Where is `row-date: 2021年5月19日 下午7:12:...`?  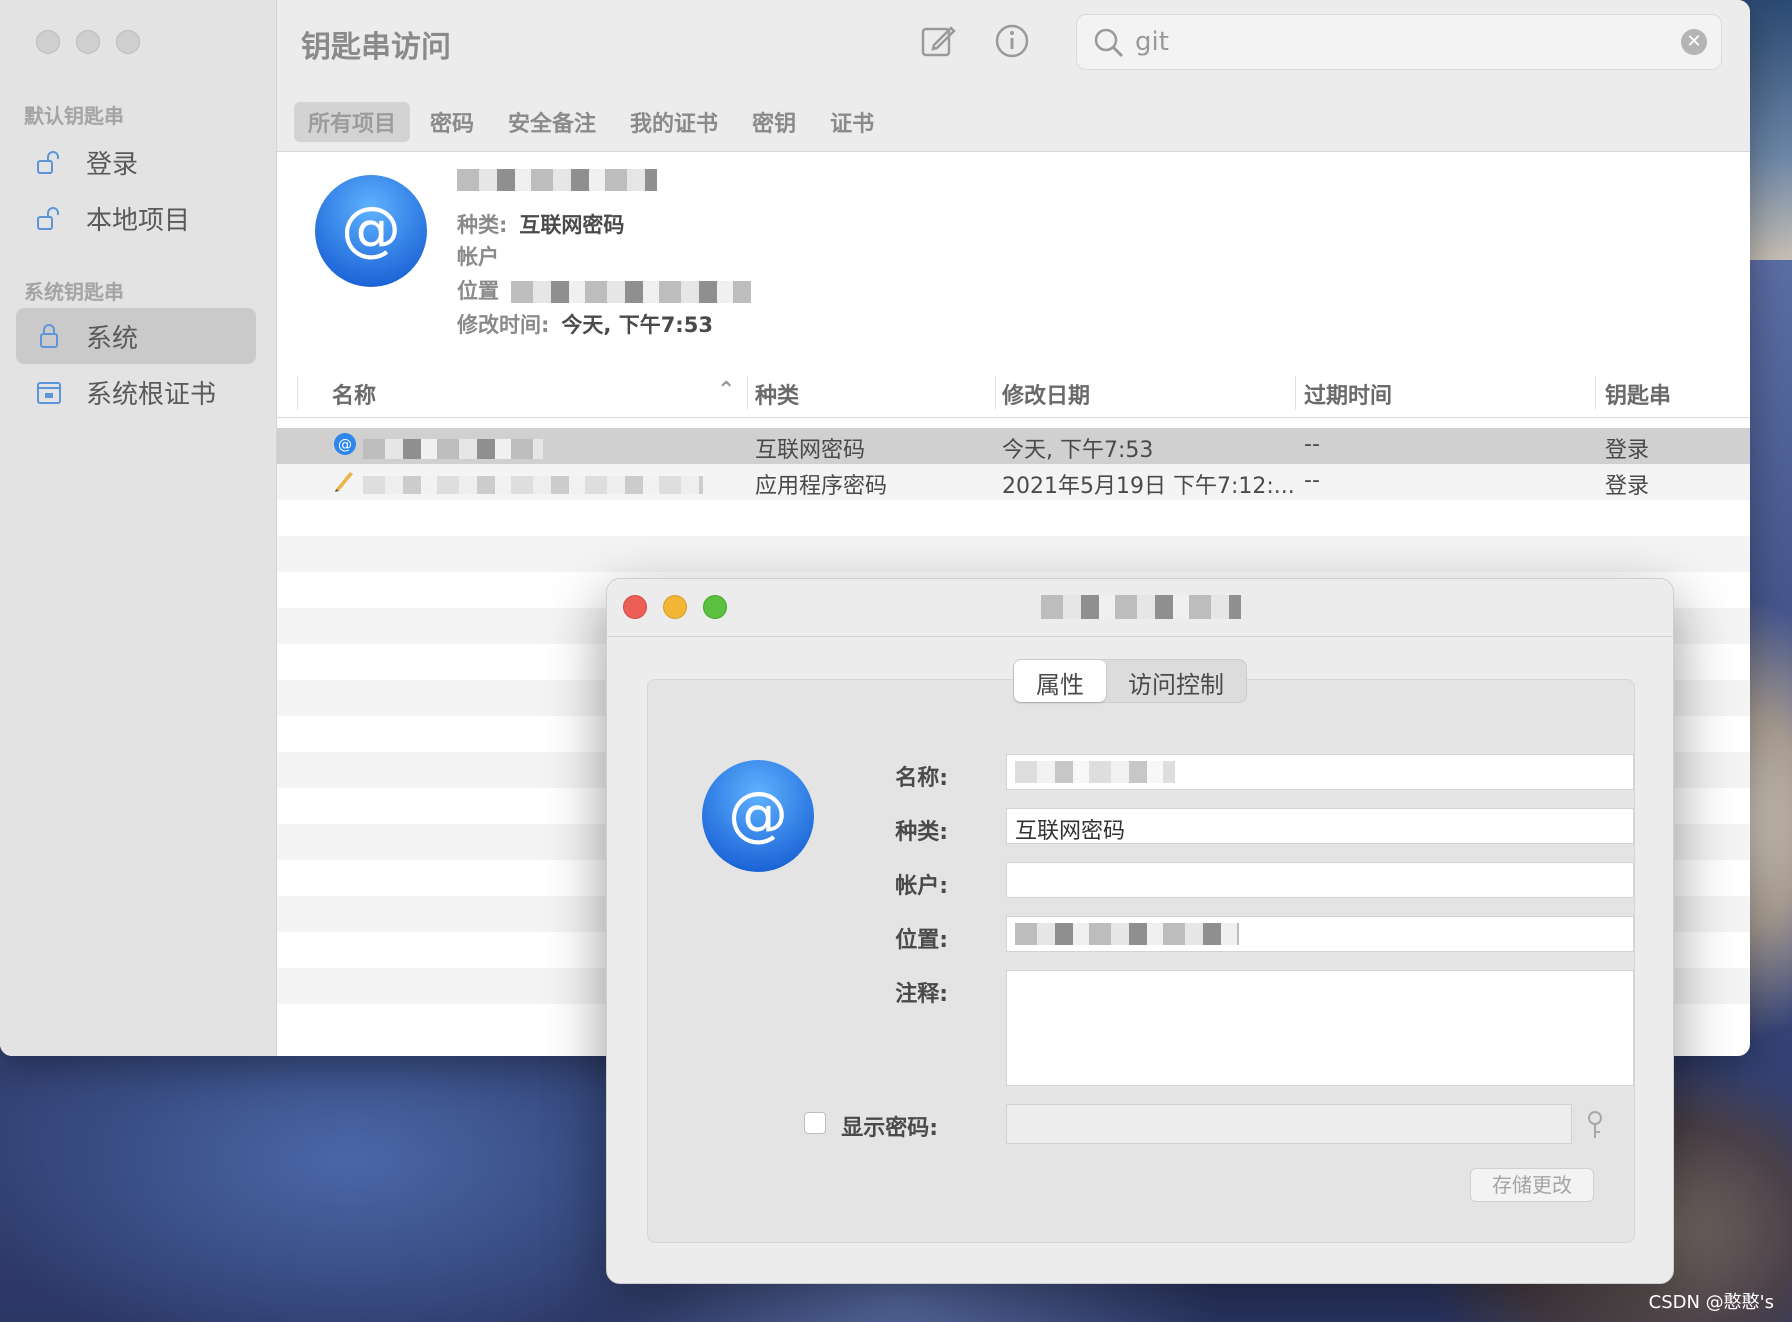
row-date: 2021年5月19日 下午7:12:... is located at coordinates (1148, 486).